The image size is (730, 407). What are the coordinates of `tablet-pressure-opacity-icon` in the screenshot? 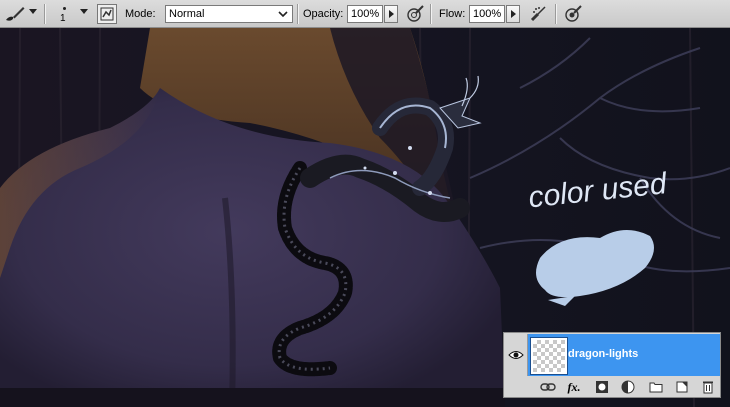 It's located at (415, 14).